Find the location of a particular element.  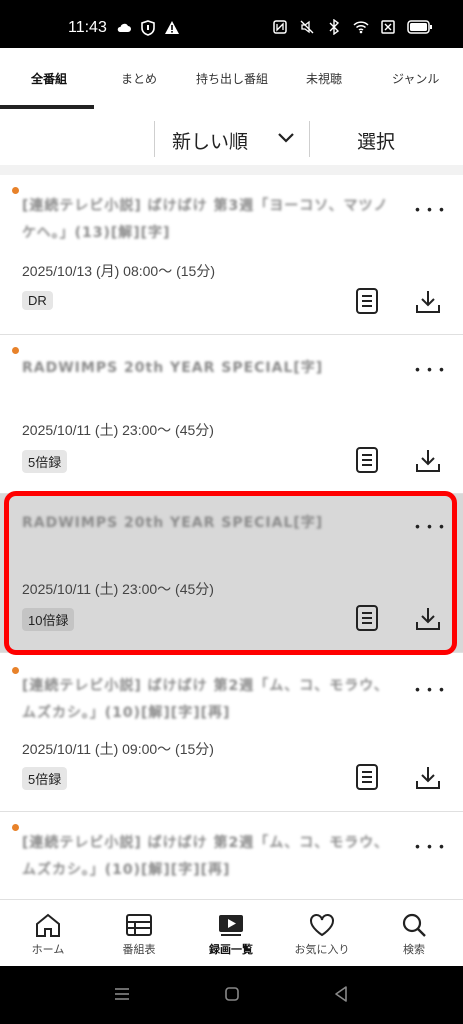

chevron-down-icon is located at coordinates (286, 138).